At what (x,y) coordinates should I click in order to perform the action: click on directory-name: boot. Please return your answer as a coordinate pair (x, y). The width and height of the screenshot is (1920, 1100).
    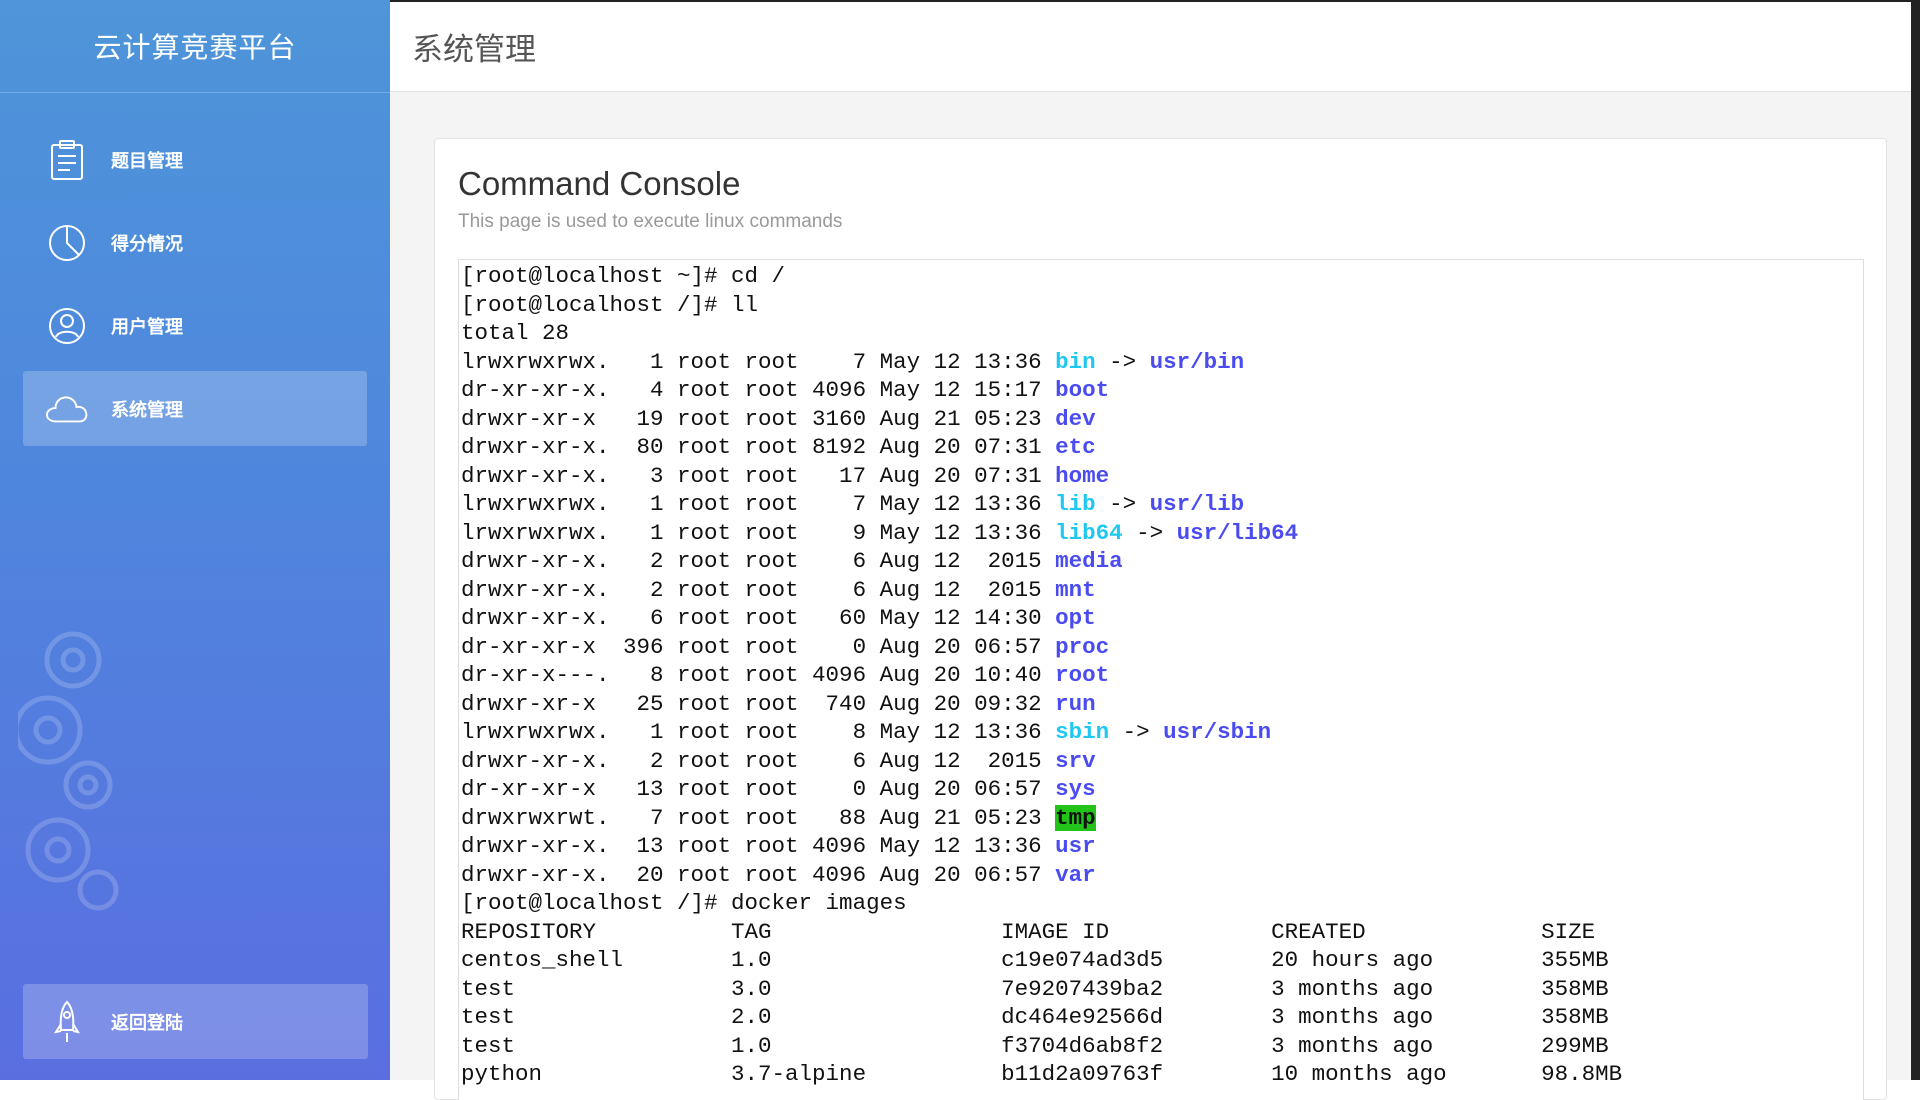
    Looking at the image, I should click on (1082, 390).